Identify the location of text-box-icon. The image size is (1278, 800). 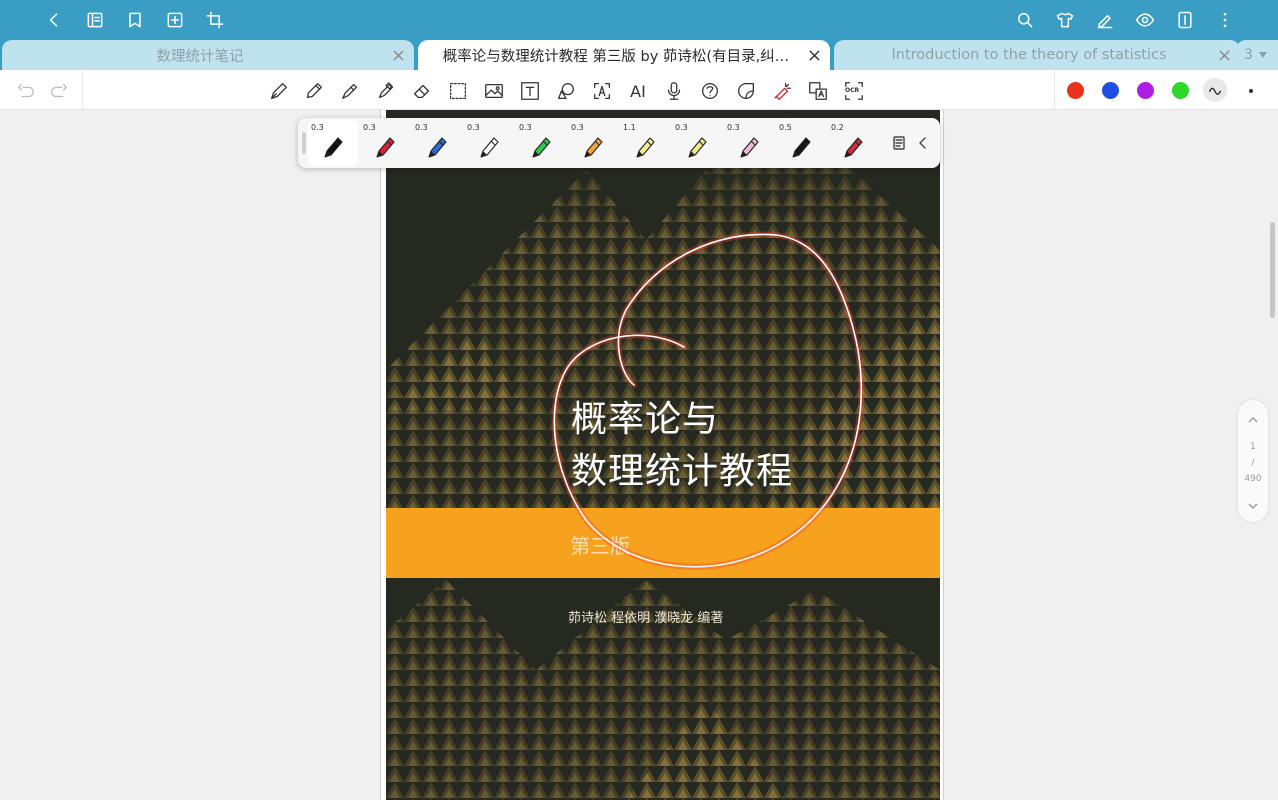
(530, 91).